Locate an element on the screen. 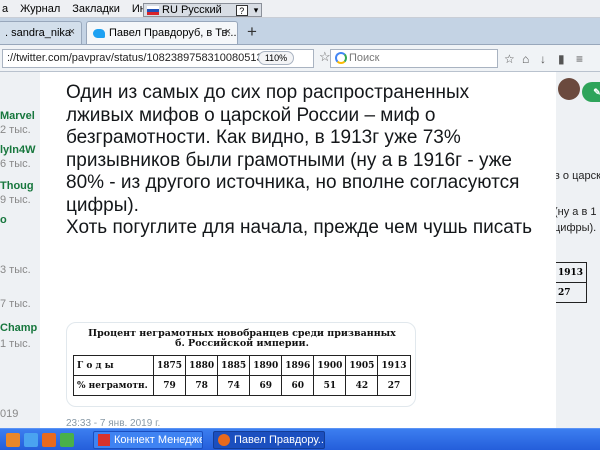 The image size is (600, 450). tab-label: . sandra_nika is located at coordinates (38, 33).